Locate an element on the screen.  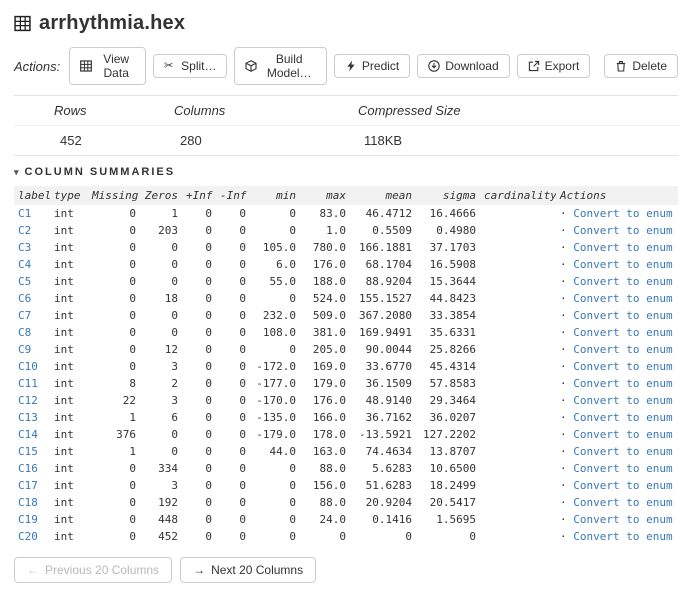
download-button: Download is located at coordinates (463, 66).